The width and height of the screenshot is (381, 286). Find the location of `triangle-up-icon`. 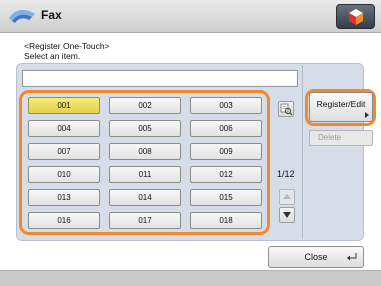

triangle-up-icon is located at coordinates (287, 196).